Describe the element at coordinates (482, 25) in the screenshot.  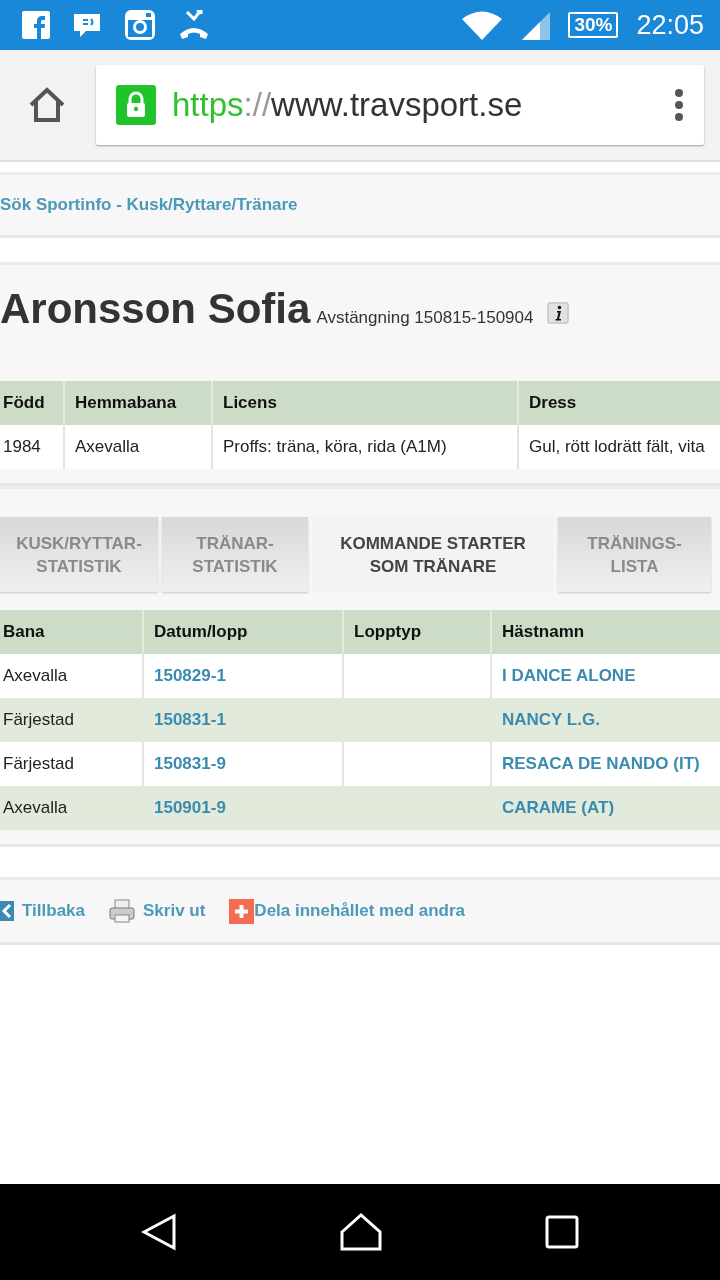
I see `wifi-icon` at that location.